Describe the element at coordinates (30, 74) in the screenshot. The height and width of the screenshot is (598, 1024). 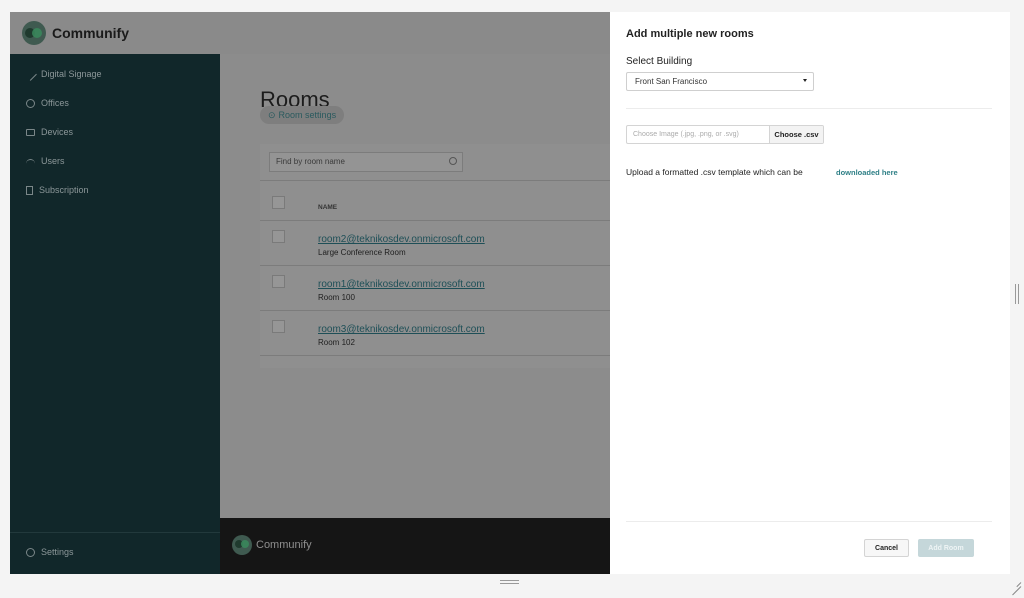
I see `pencil-icon` at that location.